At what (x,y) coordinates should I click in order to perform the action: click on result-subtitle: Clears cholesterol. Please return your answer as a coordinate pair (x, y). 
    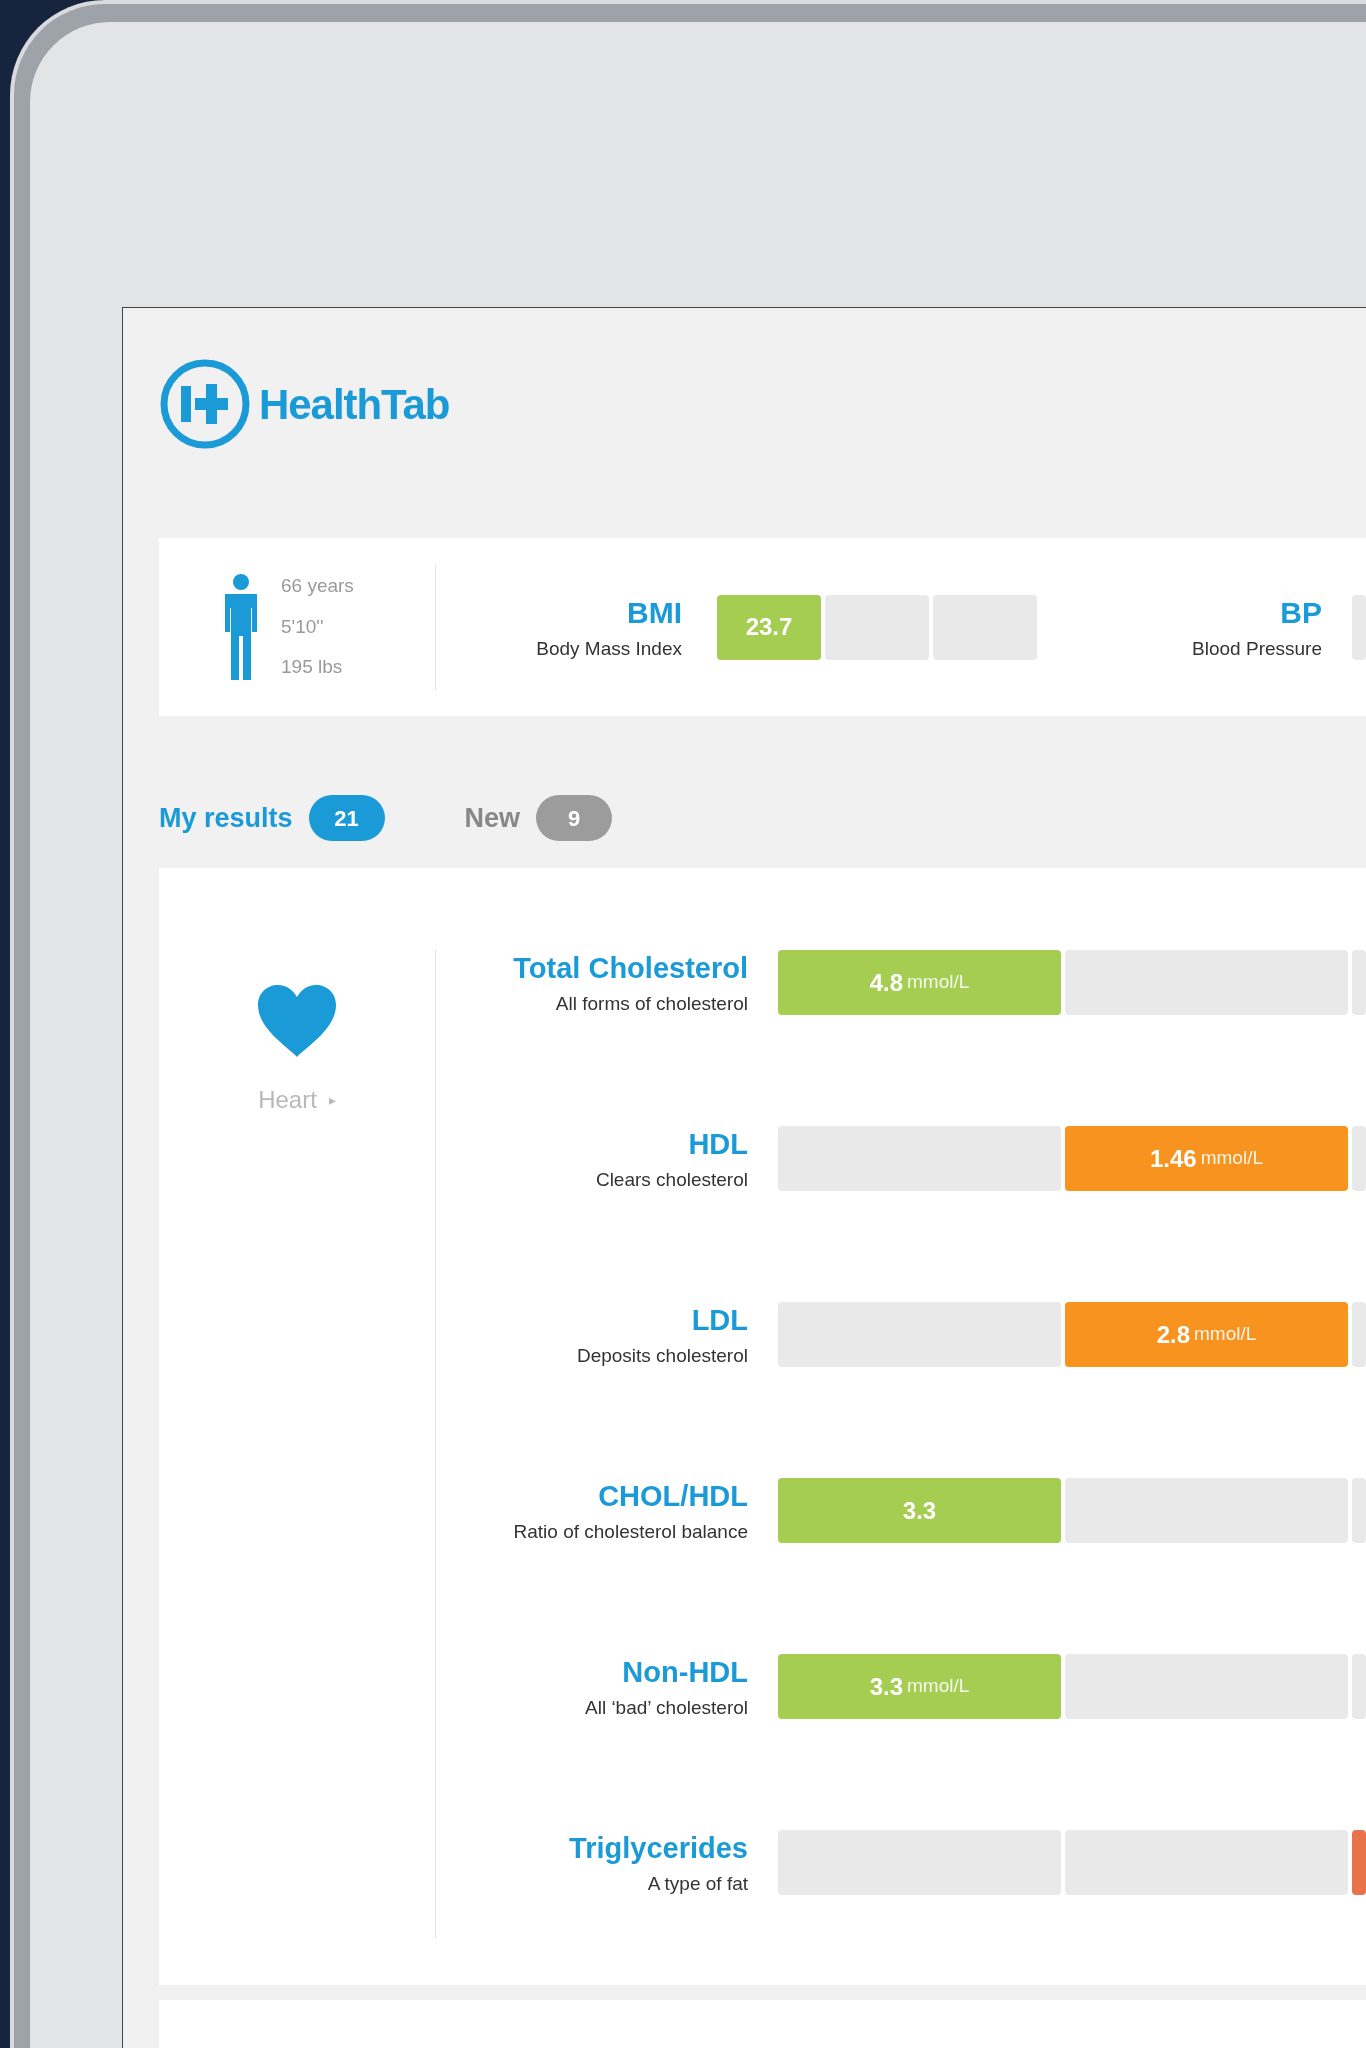
    Looking at the image, I should click on (671, 1180).